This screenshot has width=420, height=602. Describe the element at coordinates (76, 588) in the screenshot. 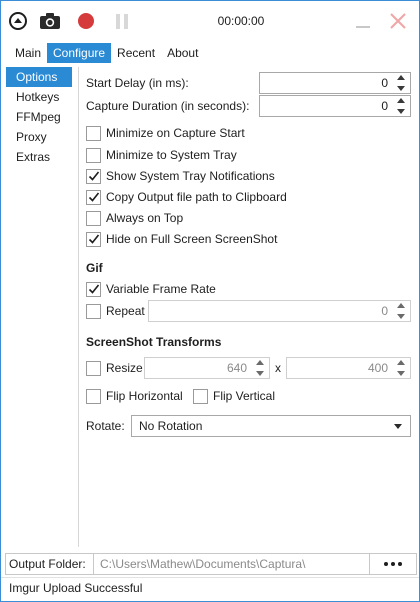

I see `status-text: Imgur Upload Successful` at that location.